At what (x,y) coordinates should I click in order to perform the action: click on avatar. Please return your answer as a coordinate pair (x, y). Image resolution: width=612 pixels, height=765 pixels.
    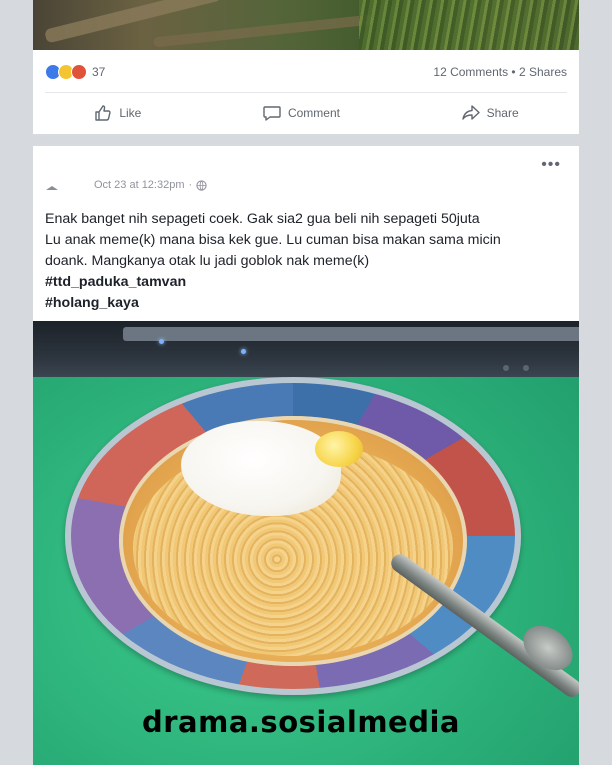
    Looking at the image, I should click on (53, 188).